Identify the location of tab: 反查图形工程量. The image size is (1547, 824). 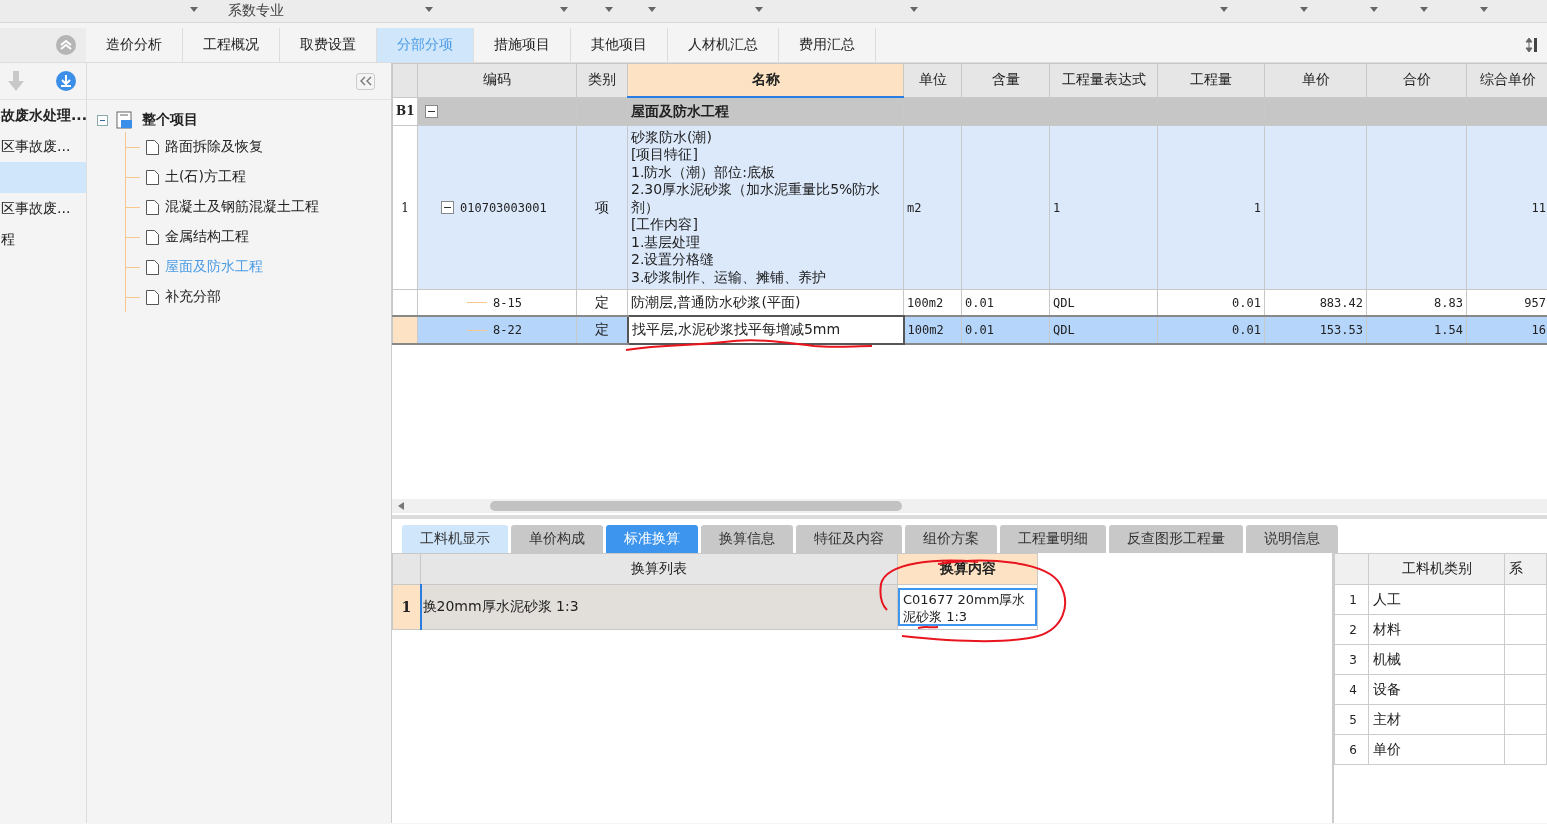
(1176, 539).